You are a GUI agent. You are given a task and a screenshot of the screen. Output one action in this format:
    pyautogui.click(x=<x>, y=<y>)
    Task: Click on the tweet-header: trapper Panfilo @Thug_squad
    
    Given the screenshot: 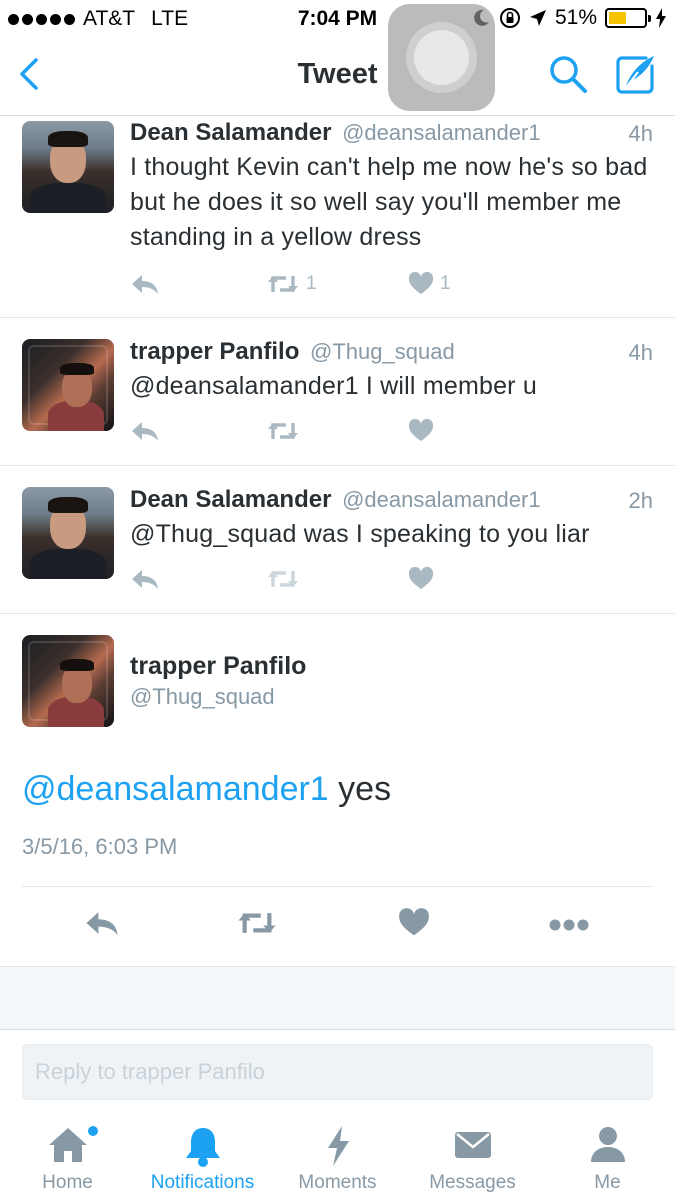 What is the action you would take?
    pyautogui.click(x=292, y=352)
    